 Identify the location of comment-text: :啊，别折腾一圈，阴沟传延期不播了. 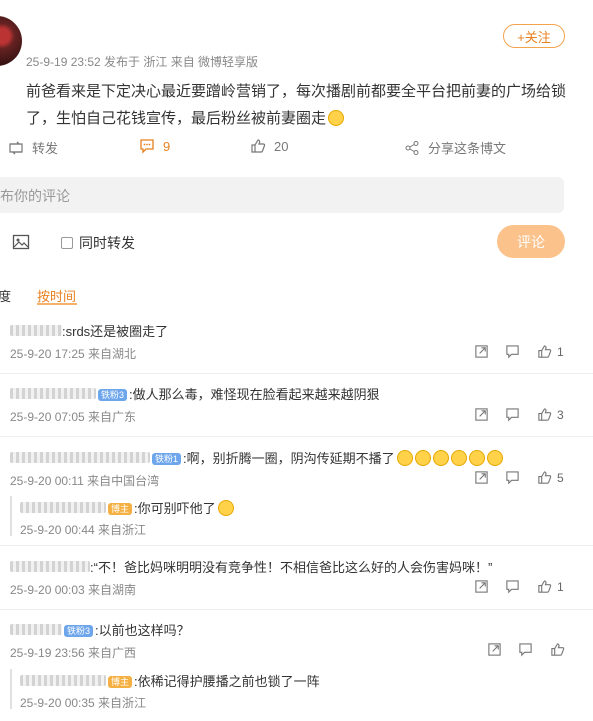
(289, 458).